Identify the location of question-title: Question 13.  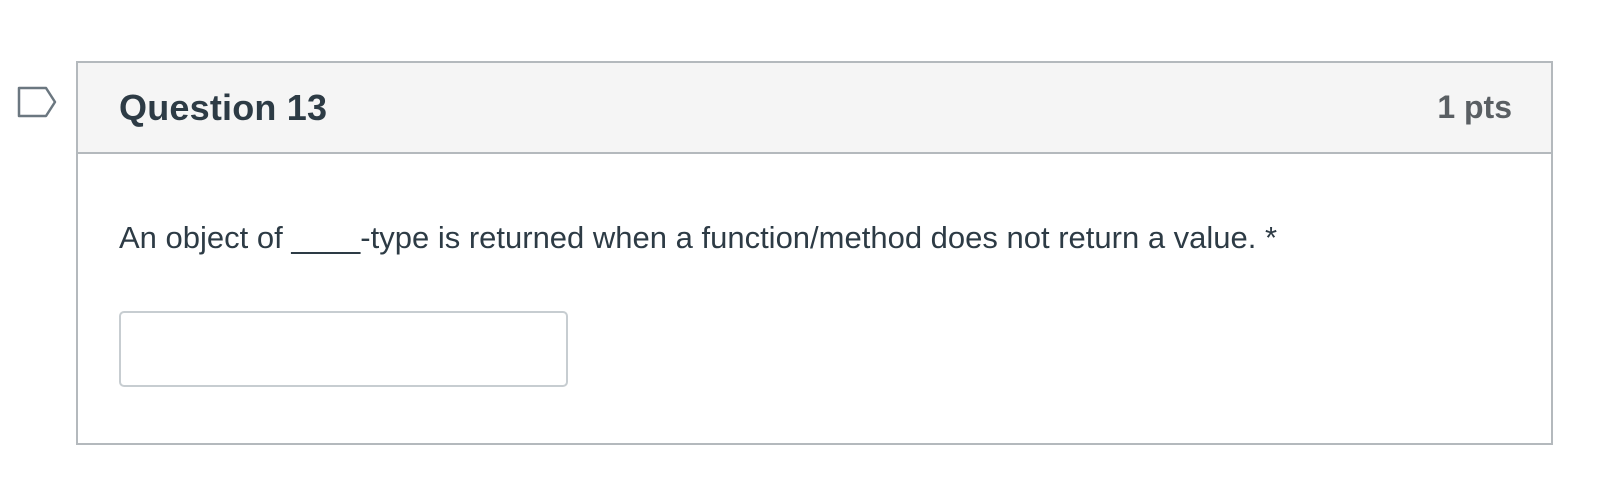
(223, 107).